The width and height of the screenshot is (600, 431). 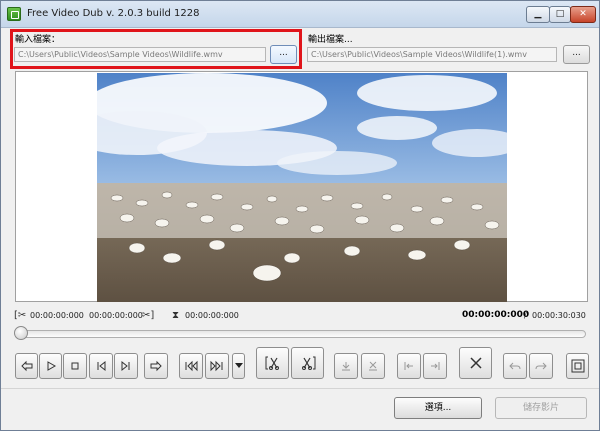 I want to click on set-marker-button, so click(x=346, y=366).